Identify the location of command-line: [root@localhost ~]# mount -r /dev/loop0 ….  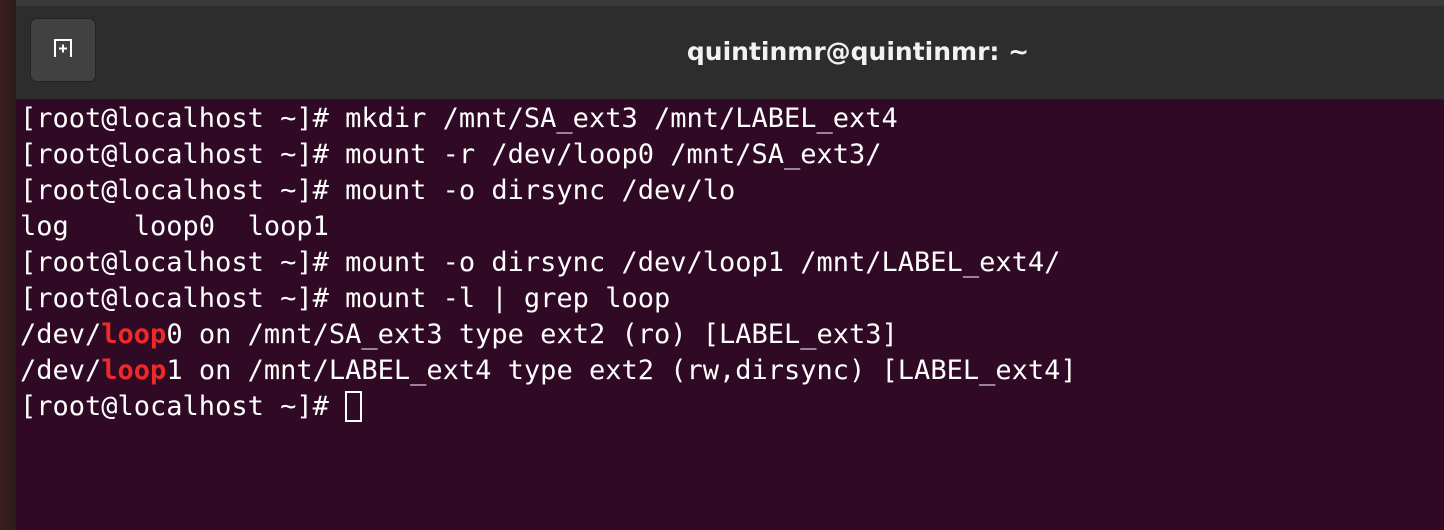
(730, 155).